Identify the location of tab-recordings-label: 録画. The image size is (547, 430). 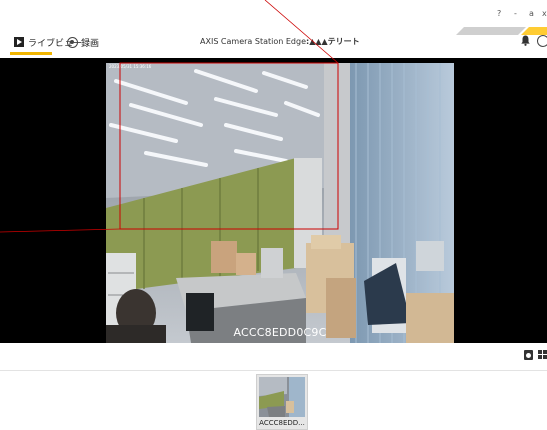
(90, 43).